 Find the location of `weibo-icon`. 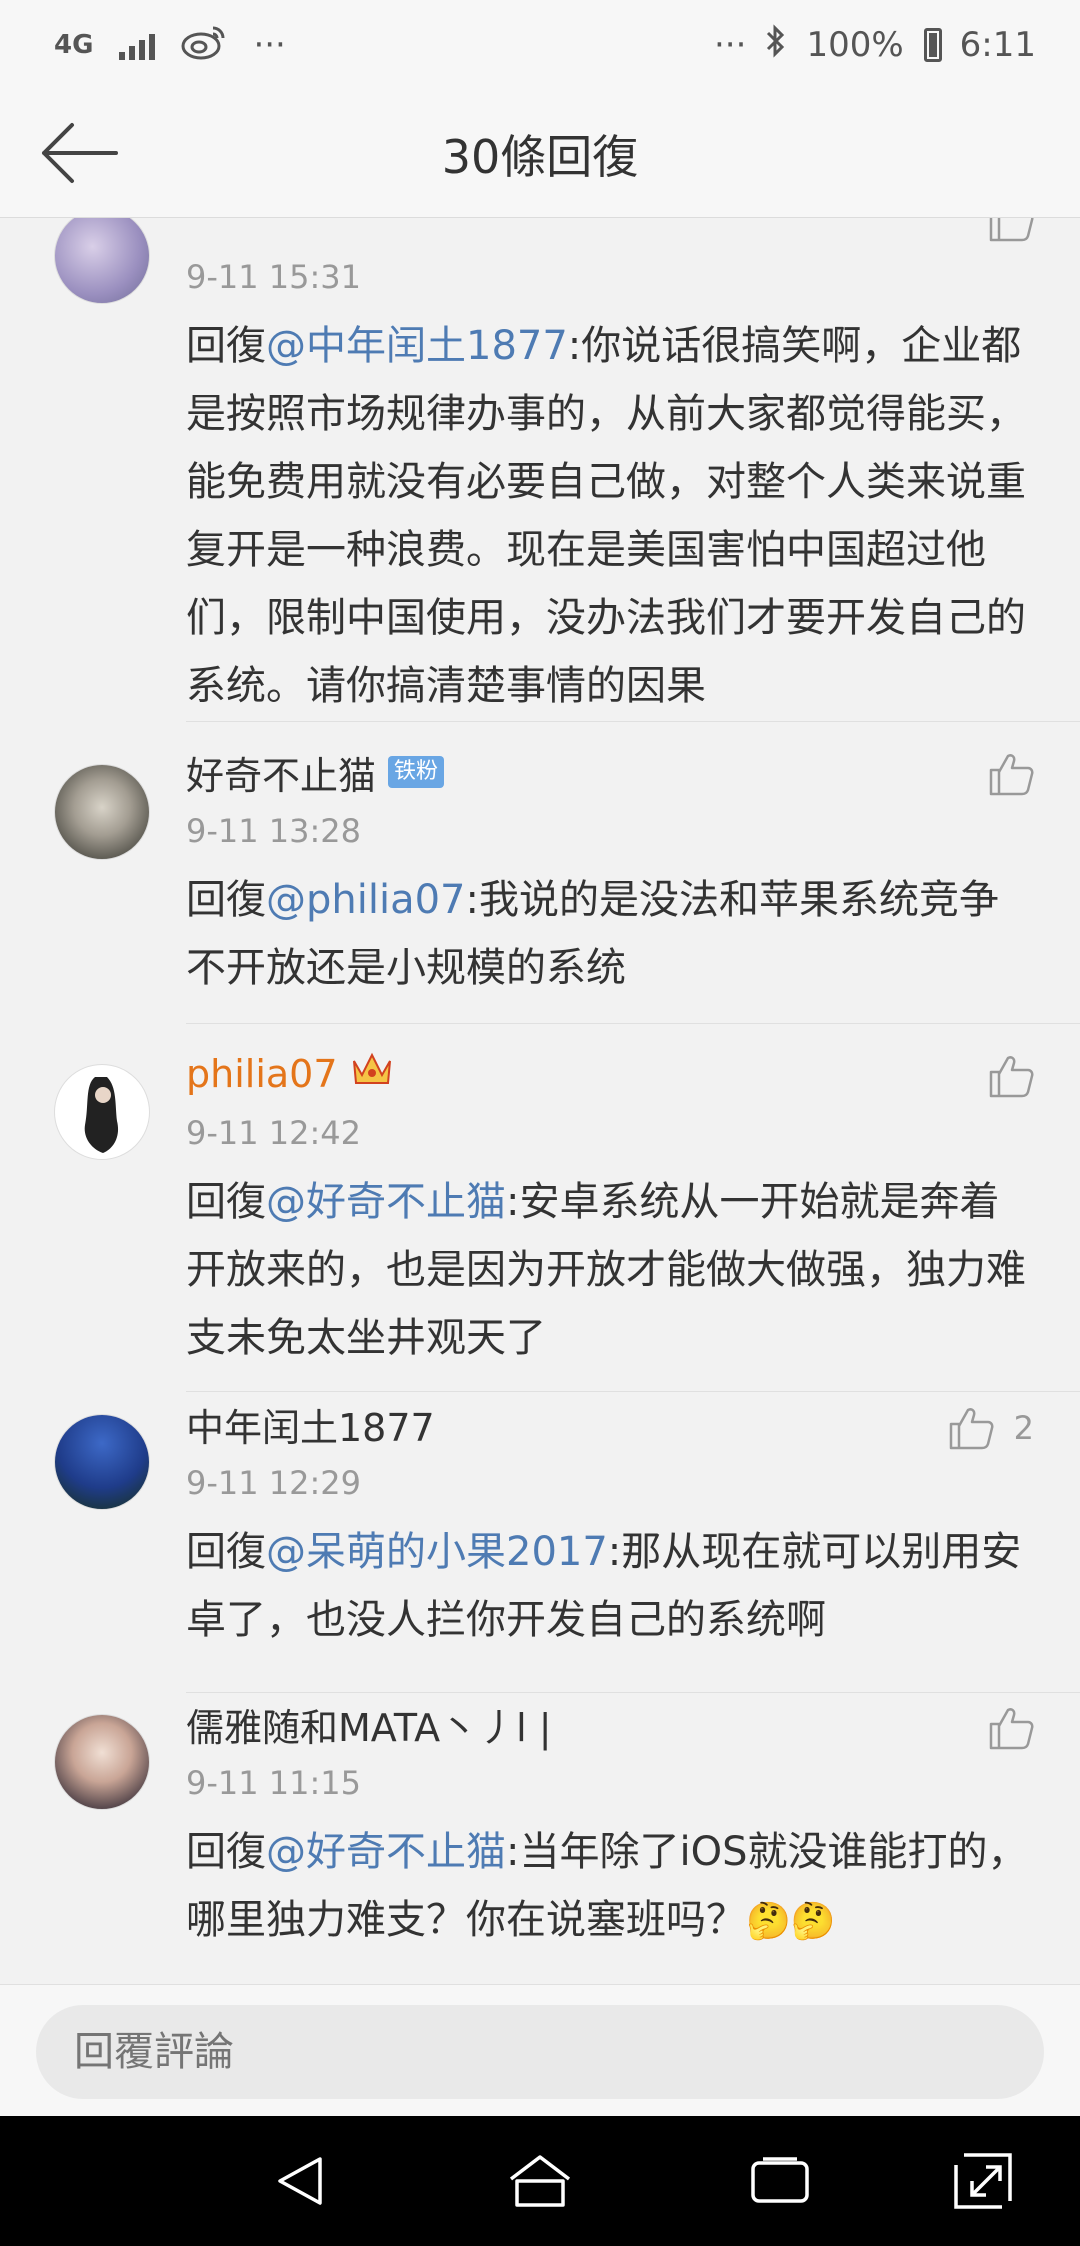

weibo-icon is located at coordinates (204, 45).